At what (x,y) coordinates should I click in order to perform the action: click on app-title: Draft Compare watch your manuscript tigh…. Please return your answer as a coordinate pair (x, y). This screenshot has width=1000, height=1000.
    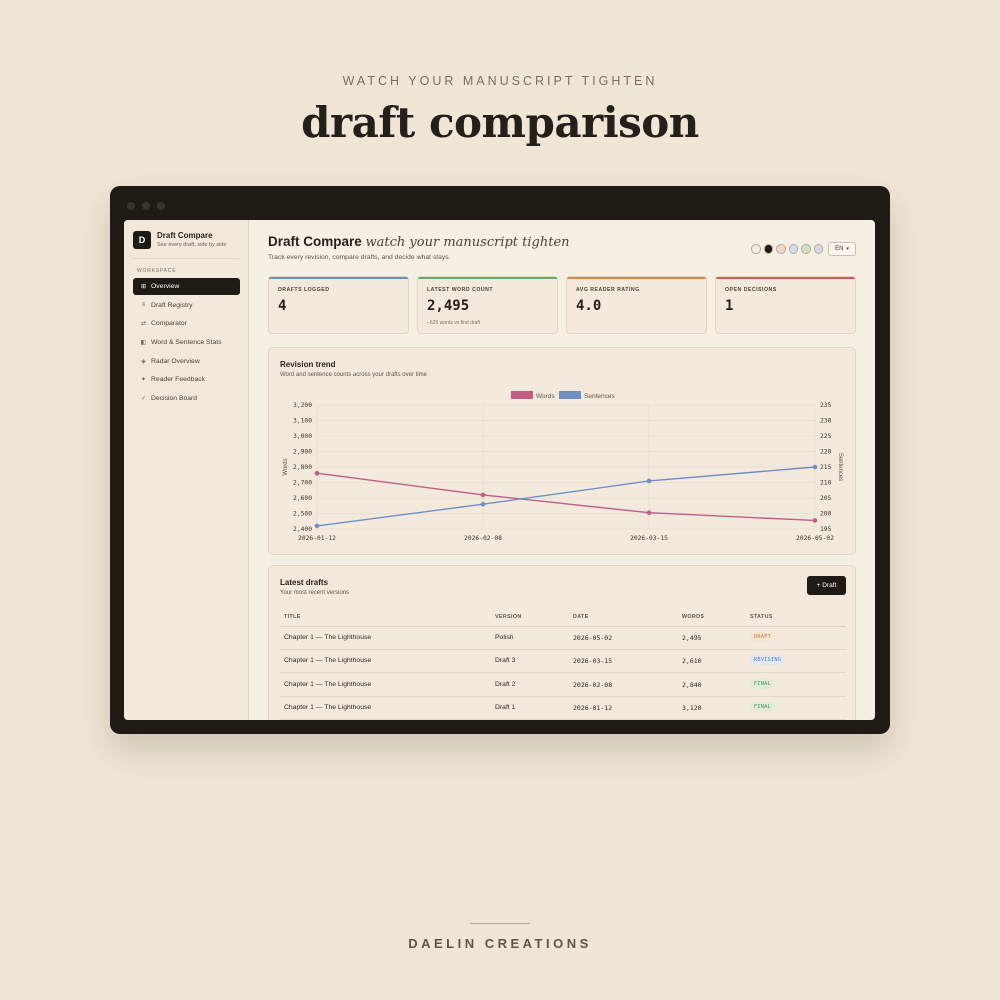
    Looking at the image, I should click on (419, 242).